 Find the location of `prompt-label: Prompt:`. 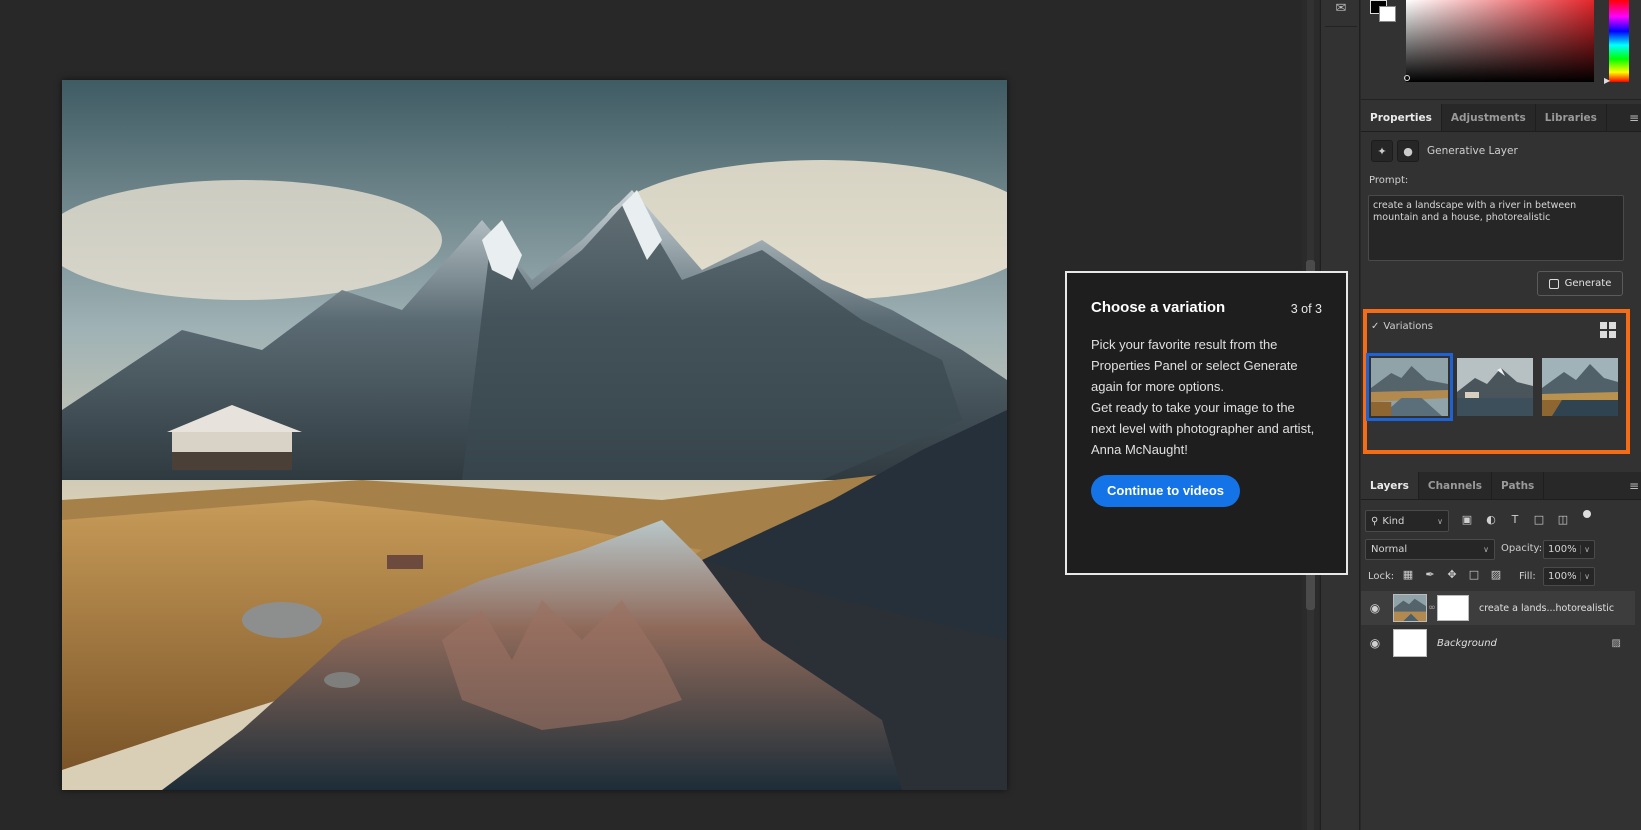

prompt-label: Prompt: is located at coordinates (1389, 180).